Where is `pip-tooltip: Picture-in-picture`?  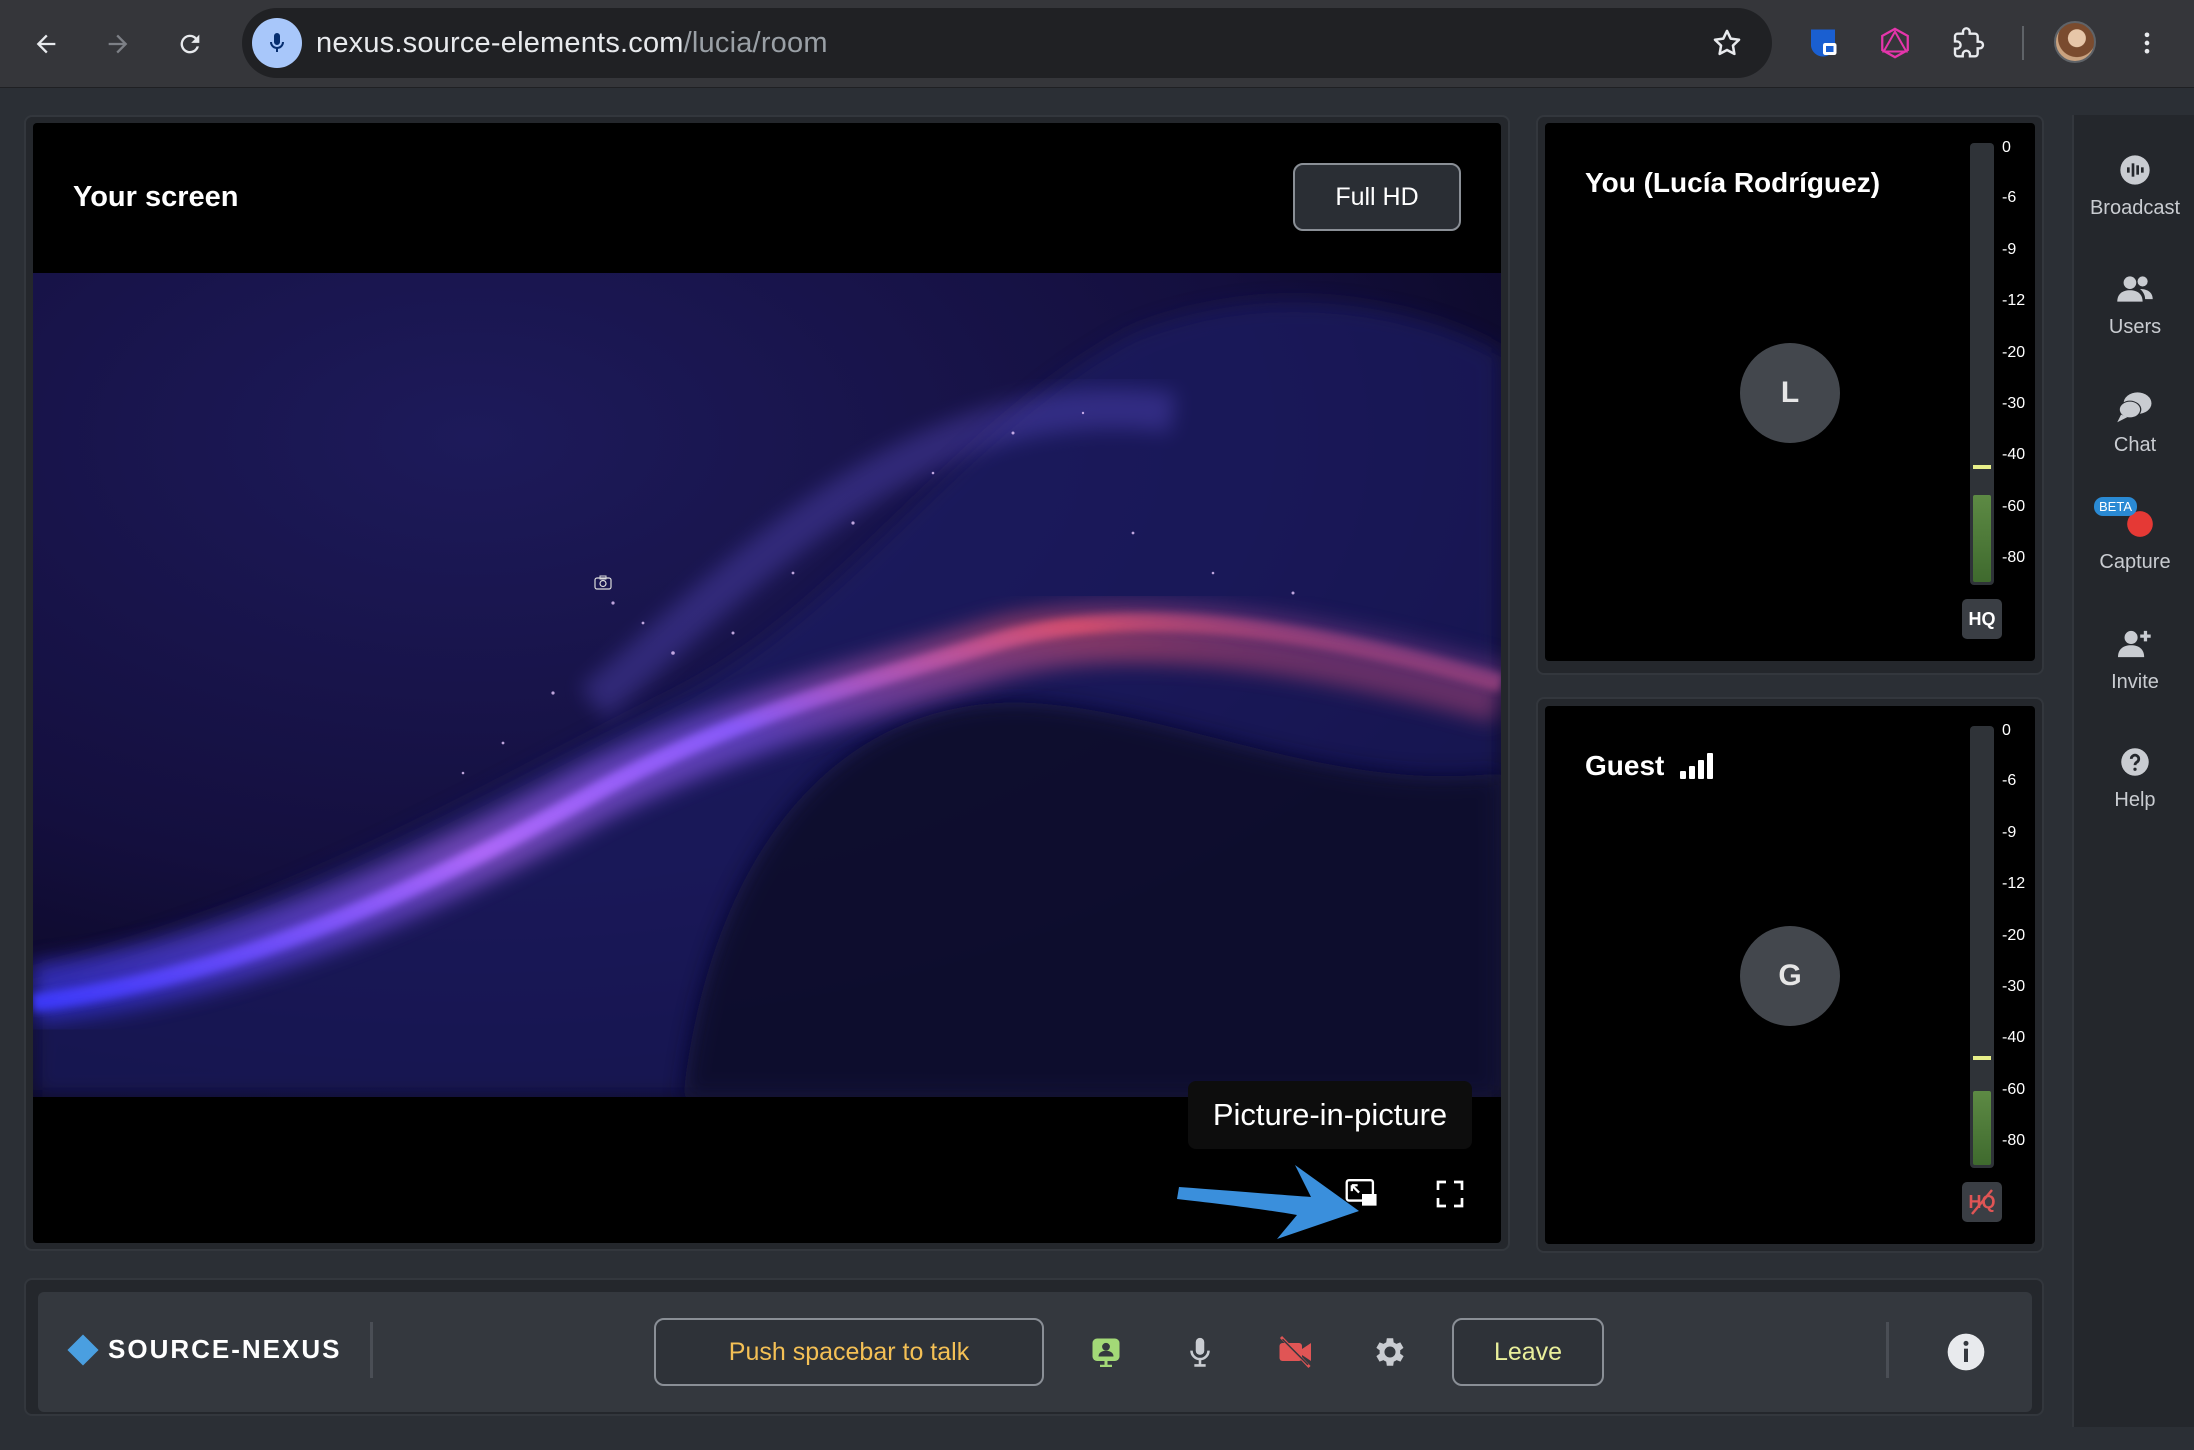 pip-tooltip: Picture-in-picture is located at coordinates (1330, 1115).